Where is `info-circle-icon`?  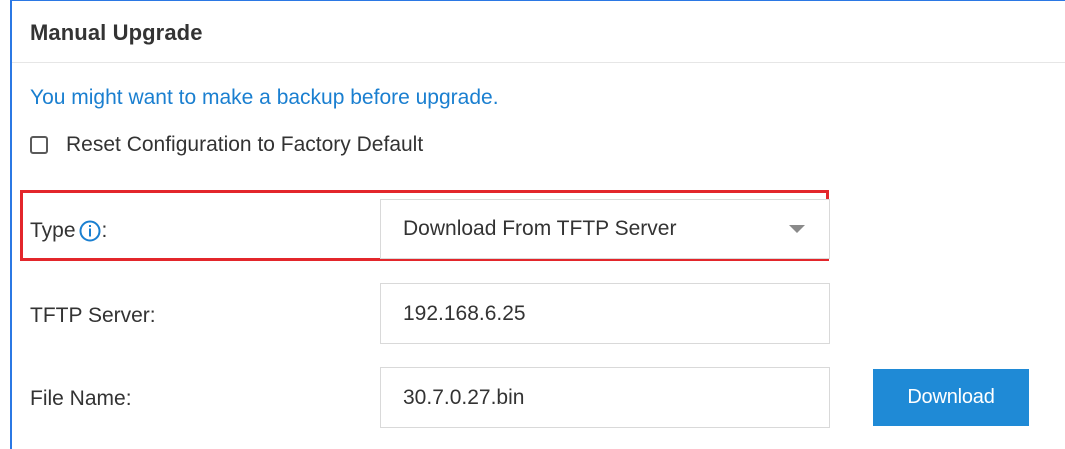 info-circle-icon is located at coordinates (90, 231).